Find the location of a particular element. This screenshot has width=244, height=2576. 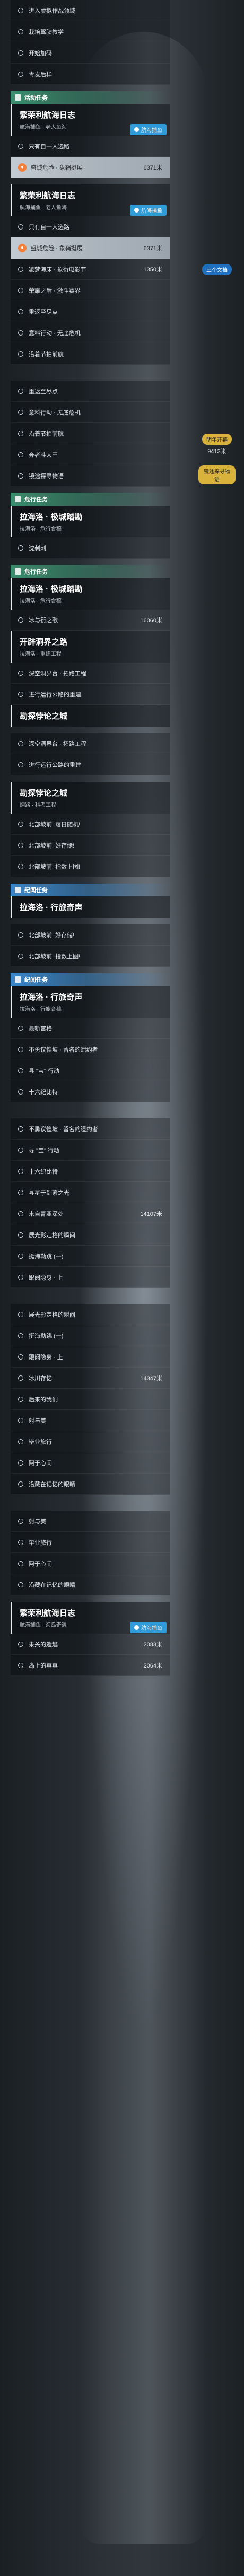

quest-distance: 6371米 is located at coordinates (152, 248).